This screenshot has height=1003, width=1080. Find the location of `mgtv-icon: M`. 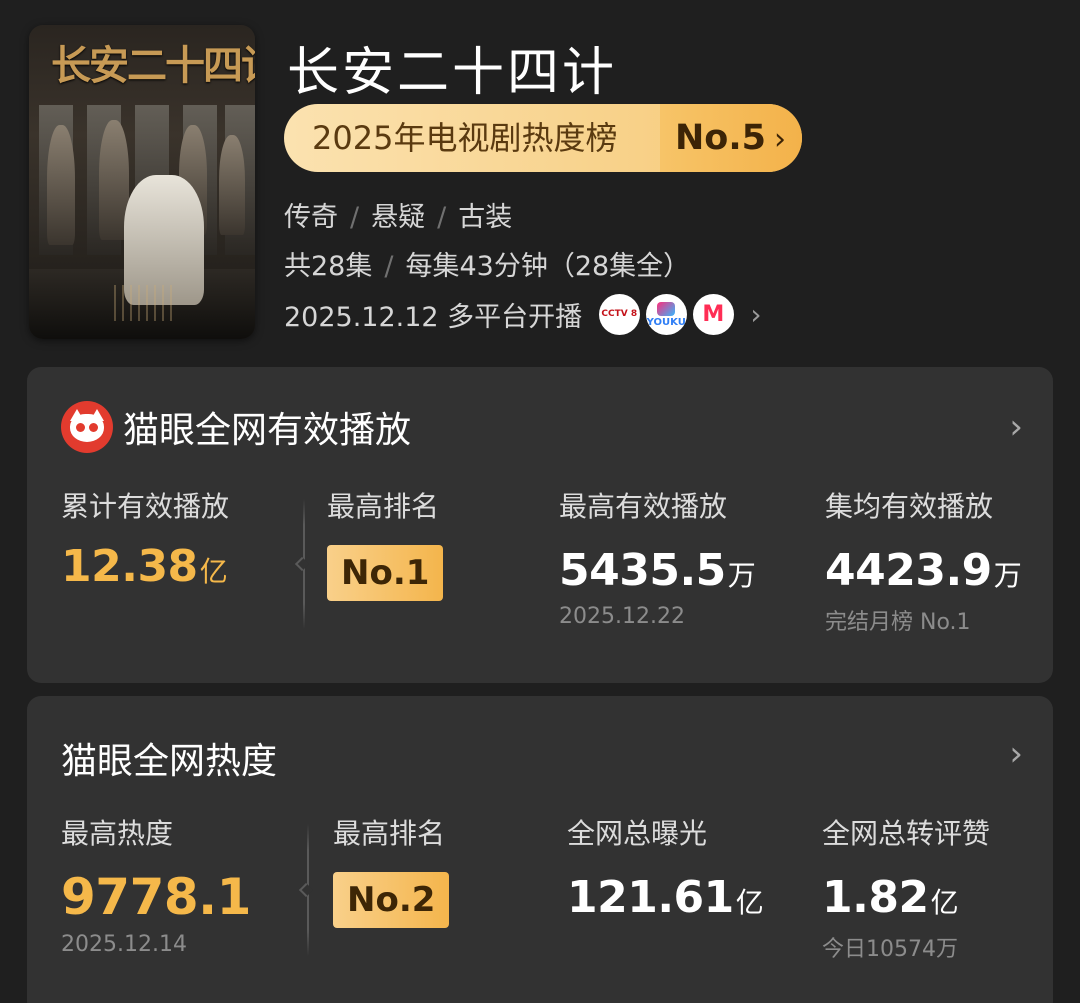

mgtv-icon: M is located at coordinates (713, 314).